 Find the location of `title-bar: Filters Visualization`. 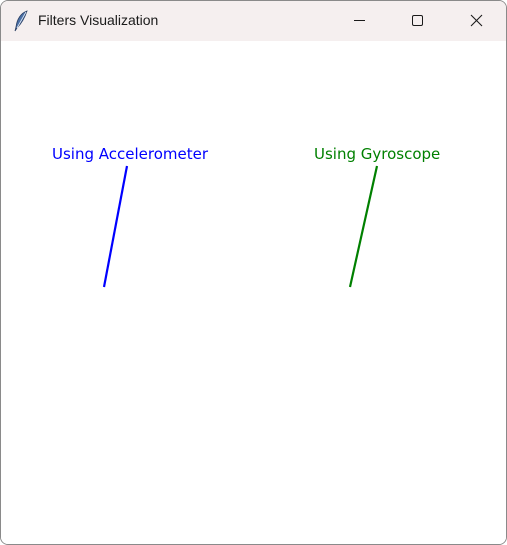

title-bar: Filters Visualization is located at coordinates (253, 21).